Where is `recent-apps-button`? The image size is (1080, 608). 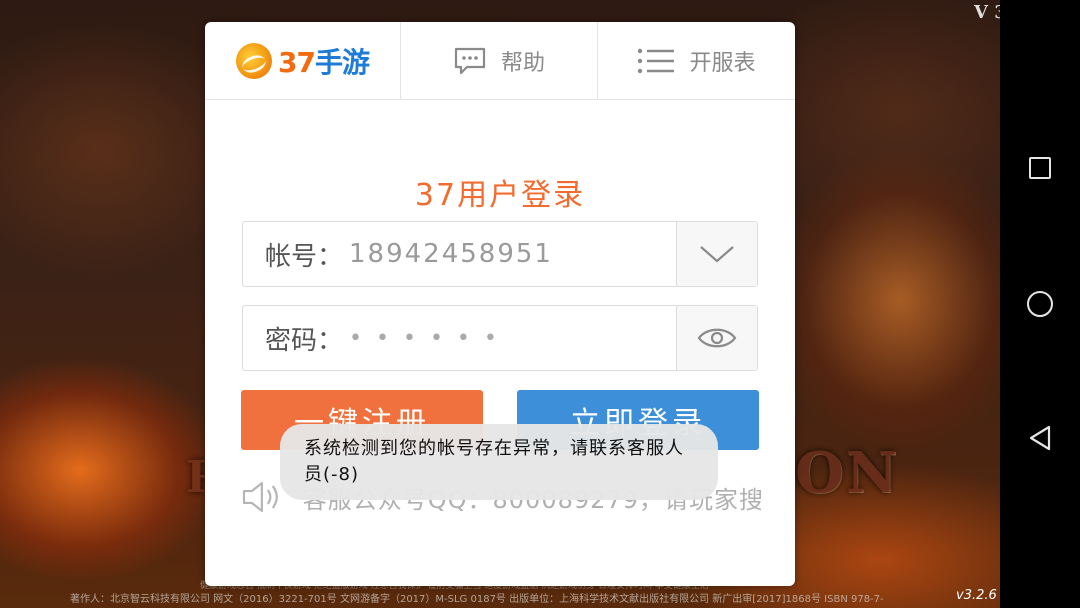 recent-apps-button is located at coordinates (1040, 168).